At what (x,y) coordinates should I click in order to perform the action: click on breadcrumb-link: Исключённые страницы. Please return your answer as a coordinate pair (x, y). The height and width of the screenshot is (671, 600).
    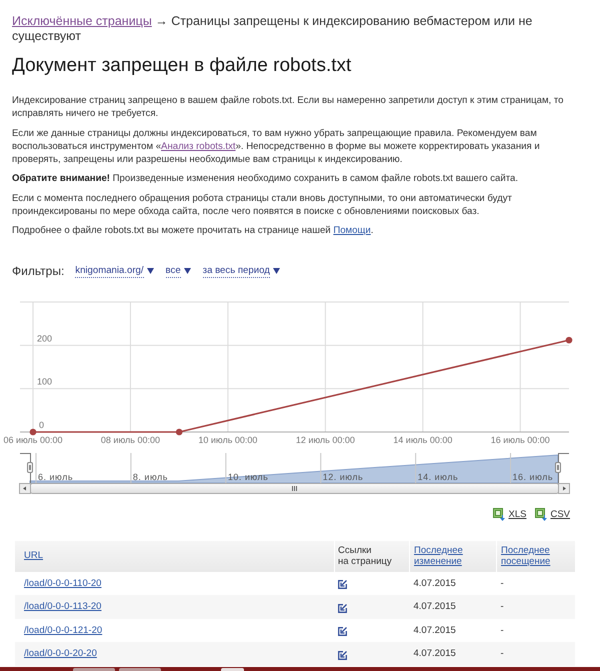
    Looking at the image, I should click on (82, 21).